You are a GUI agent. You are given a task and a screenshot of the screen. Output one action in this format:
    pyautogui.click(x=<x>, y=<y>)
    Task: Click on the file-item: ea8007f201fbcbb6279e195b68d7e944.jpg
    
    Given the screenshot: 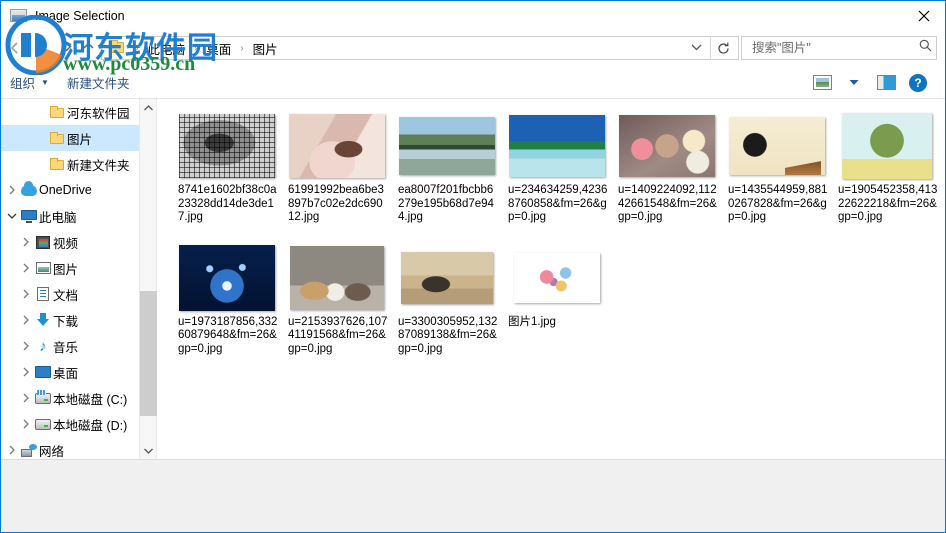 What is the action you would take?
    pyautogui.click(x=447, y=169)
    